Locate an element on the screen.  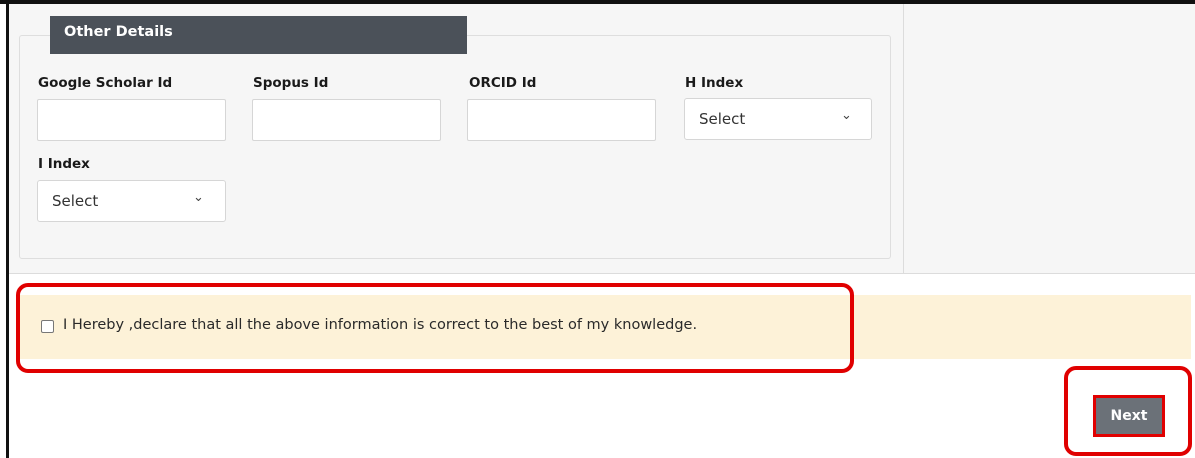
next-highlight is located at coordinates (1128, 411).